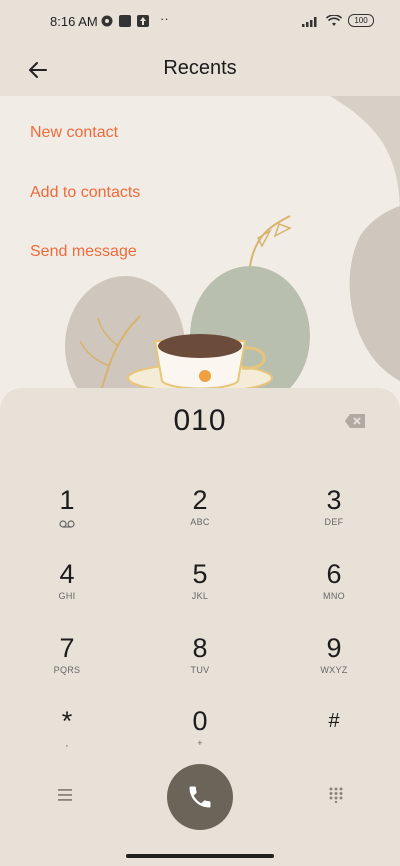  What do you see at coordinates (67, 524) in the screenshot?
I see `voicemail-icon` at bounding box center [67, 524].